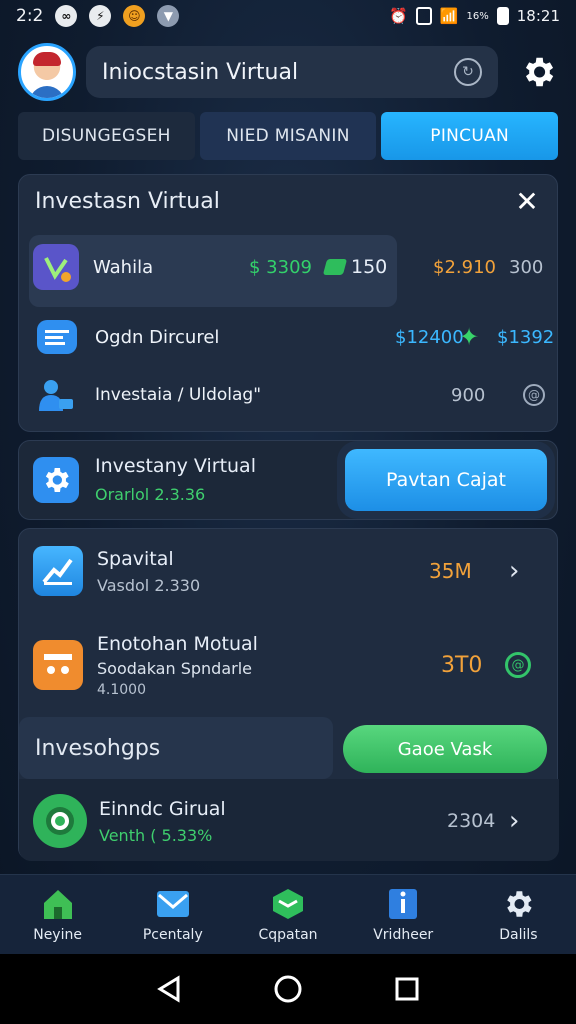 This screenshot has height=1024, width=576. What do you see at coordinates (293, 571) in the screenshot?
I see `list-item: Spavital Vasdol 2.330 35M ›` at bounding box center [293, 571].